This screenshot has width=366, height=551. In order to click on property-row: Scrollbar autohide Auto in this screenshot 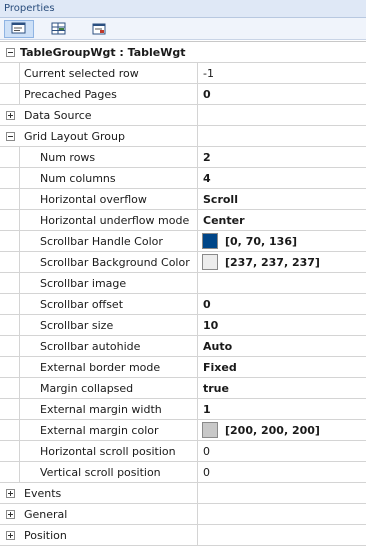, I will do `click(183, 346)`.